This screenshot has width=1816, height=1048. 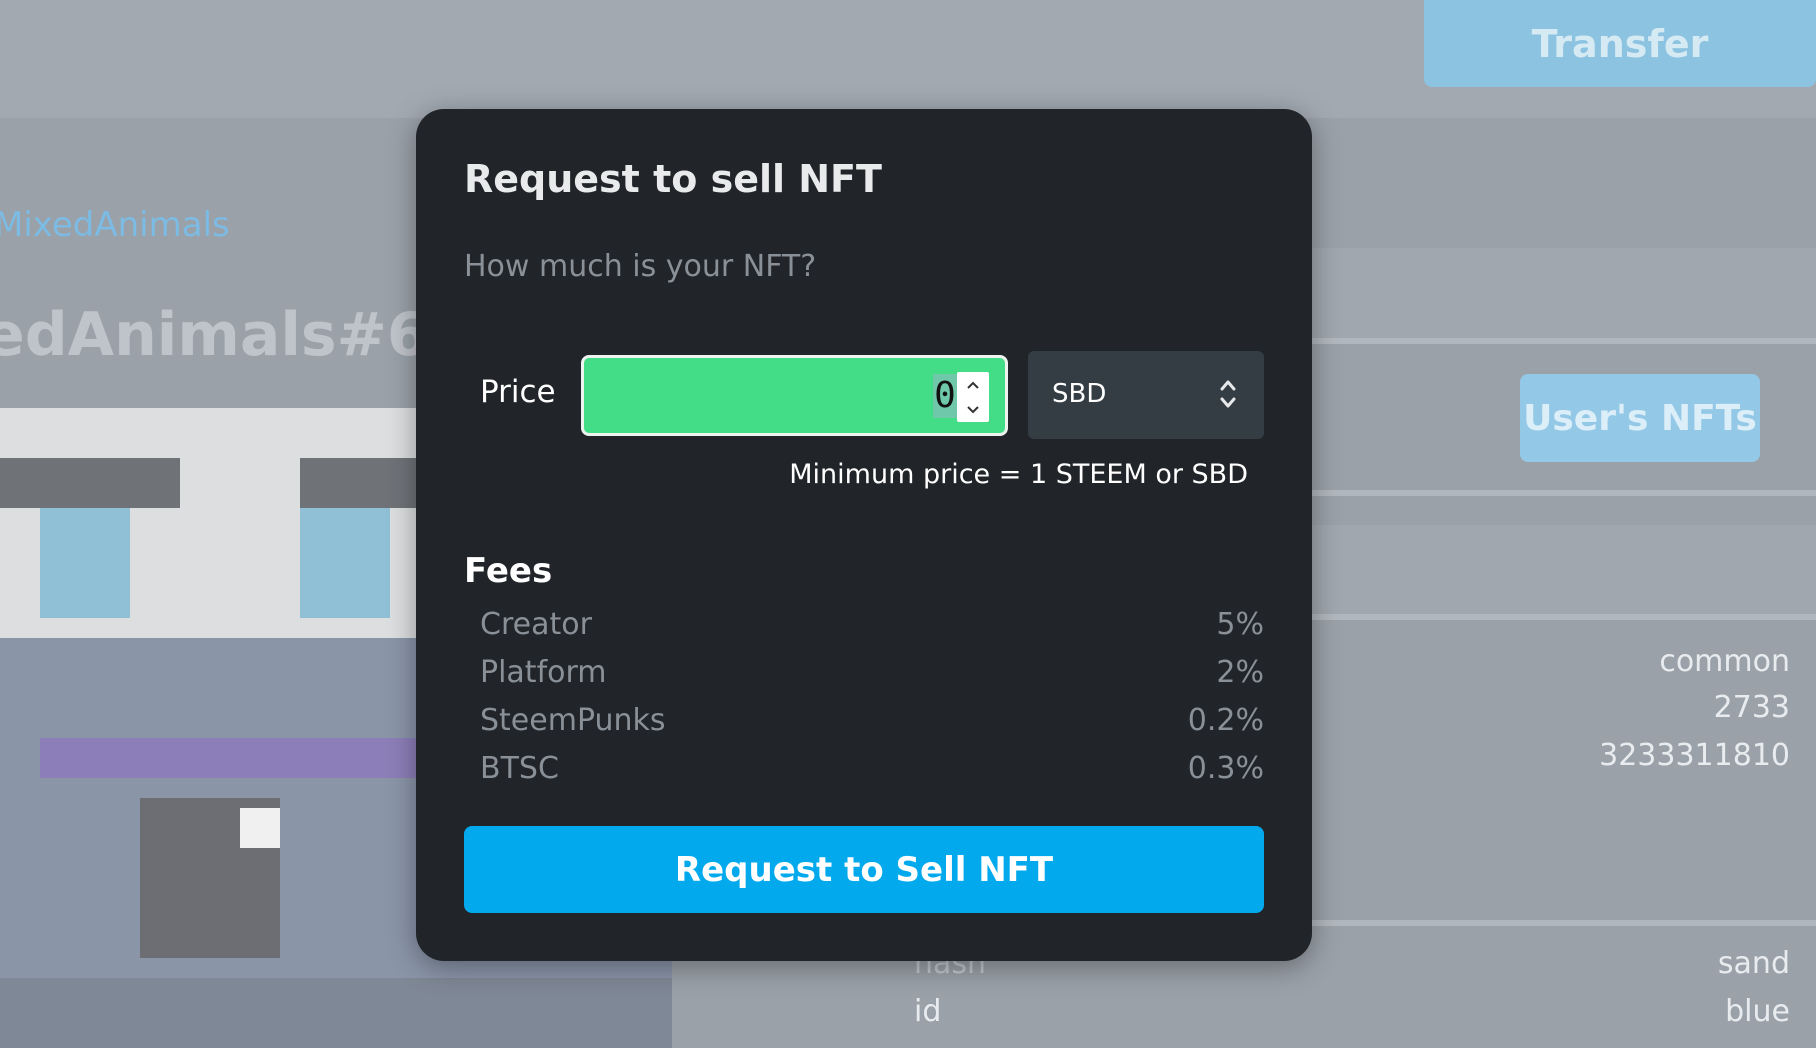 I want to click on fee-row: Creator 5%, so click(x=872, y=629).